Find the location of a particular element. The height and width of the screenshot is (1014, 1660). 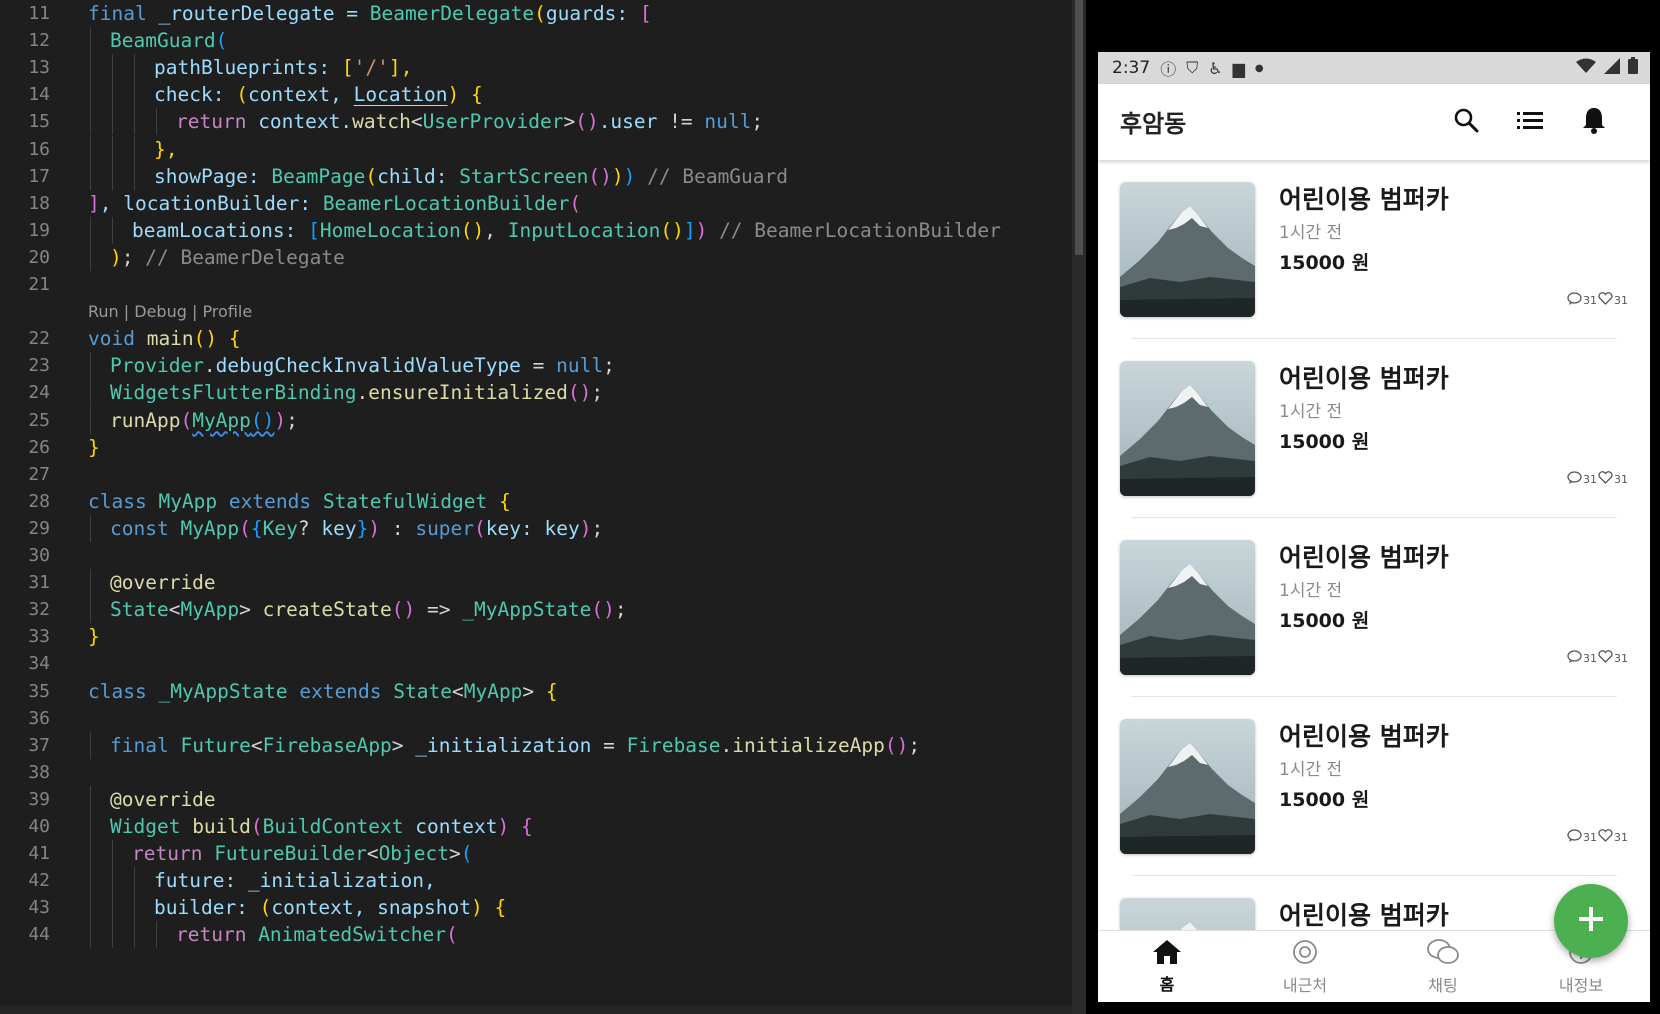

code-line: 16}, is located at coordinates (536, 149).